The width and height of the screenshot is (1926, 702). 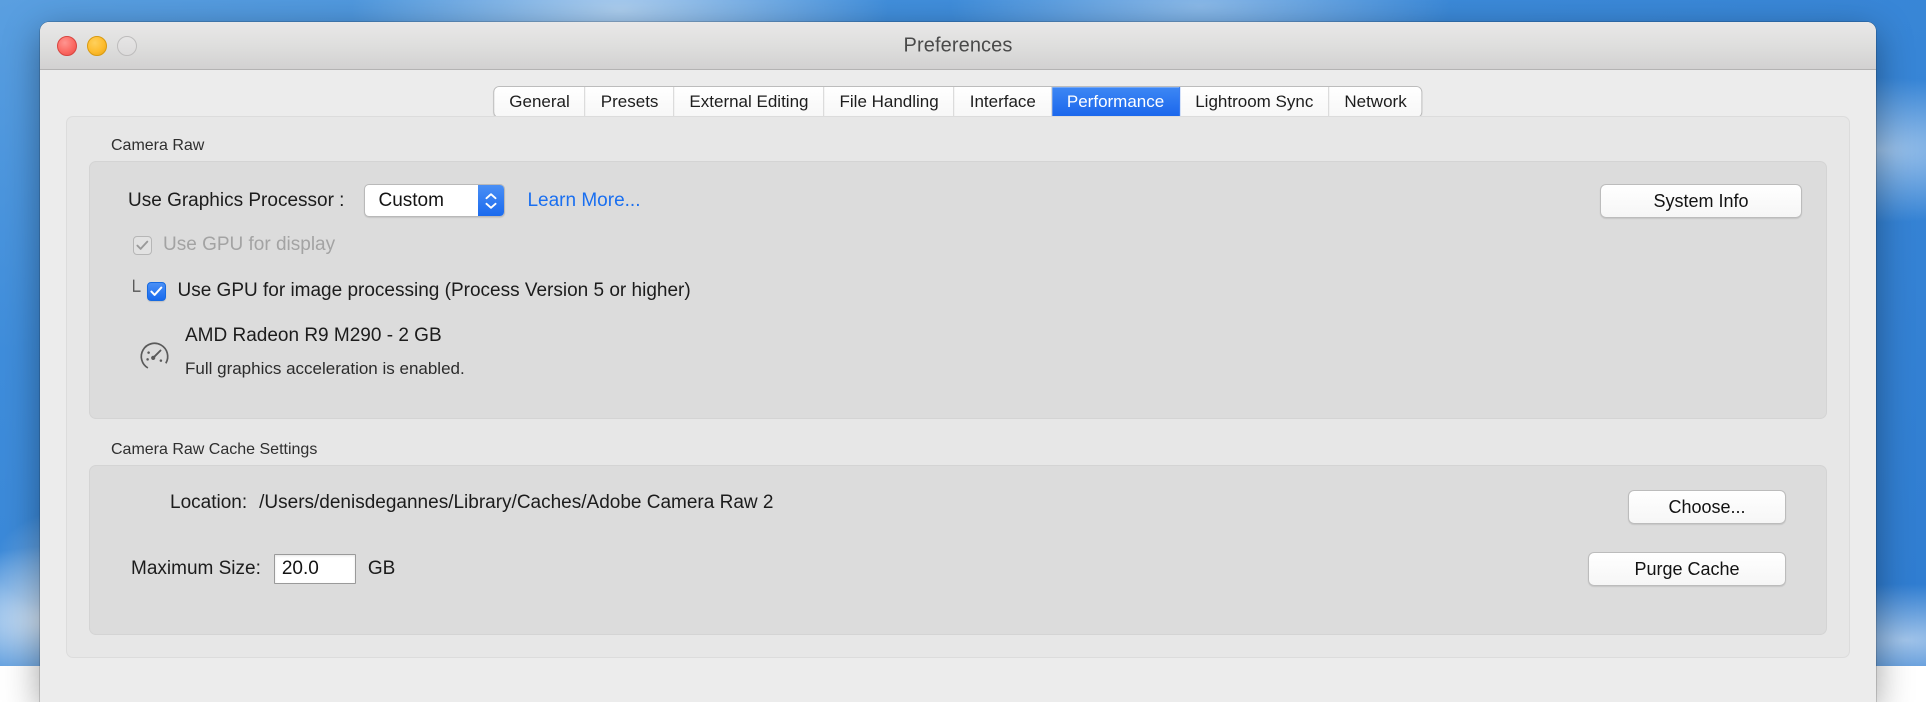 I want to click on use-gpu-display-checkbox, so click(x=142, y=245).